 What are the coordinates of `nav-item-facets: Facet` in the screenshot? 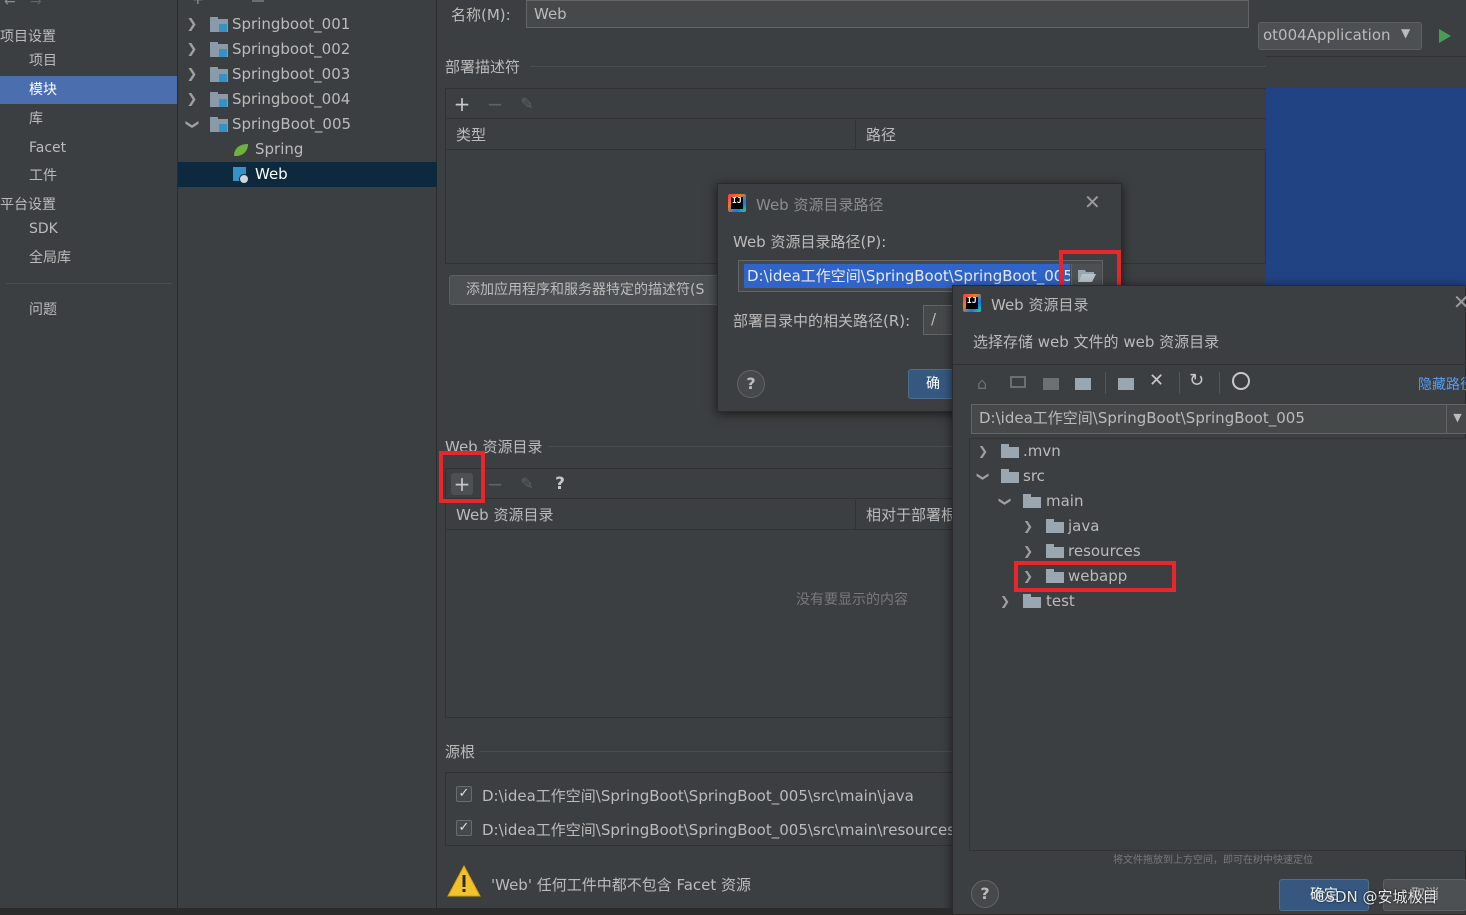 It's located at (88, 148).